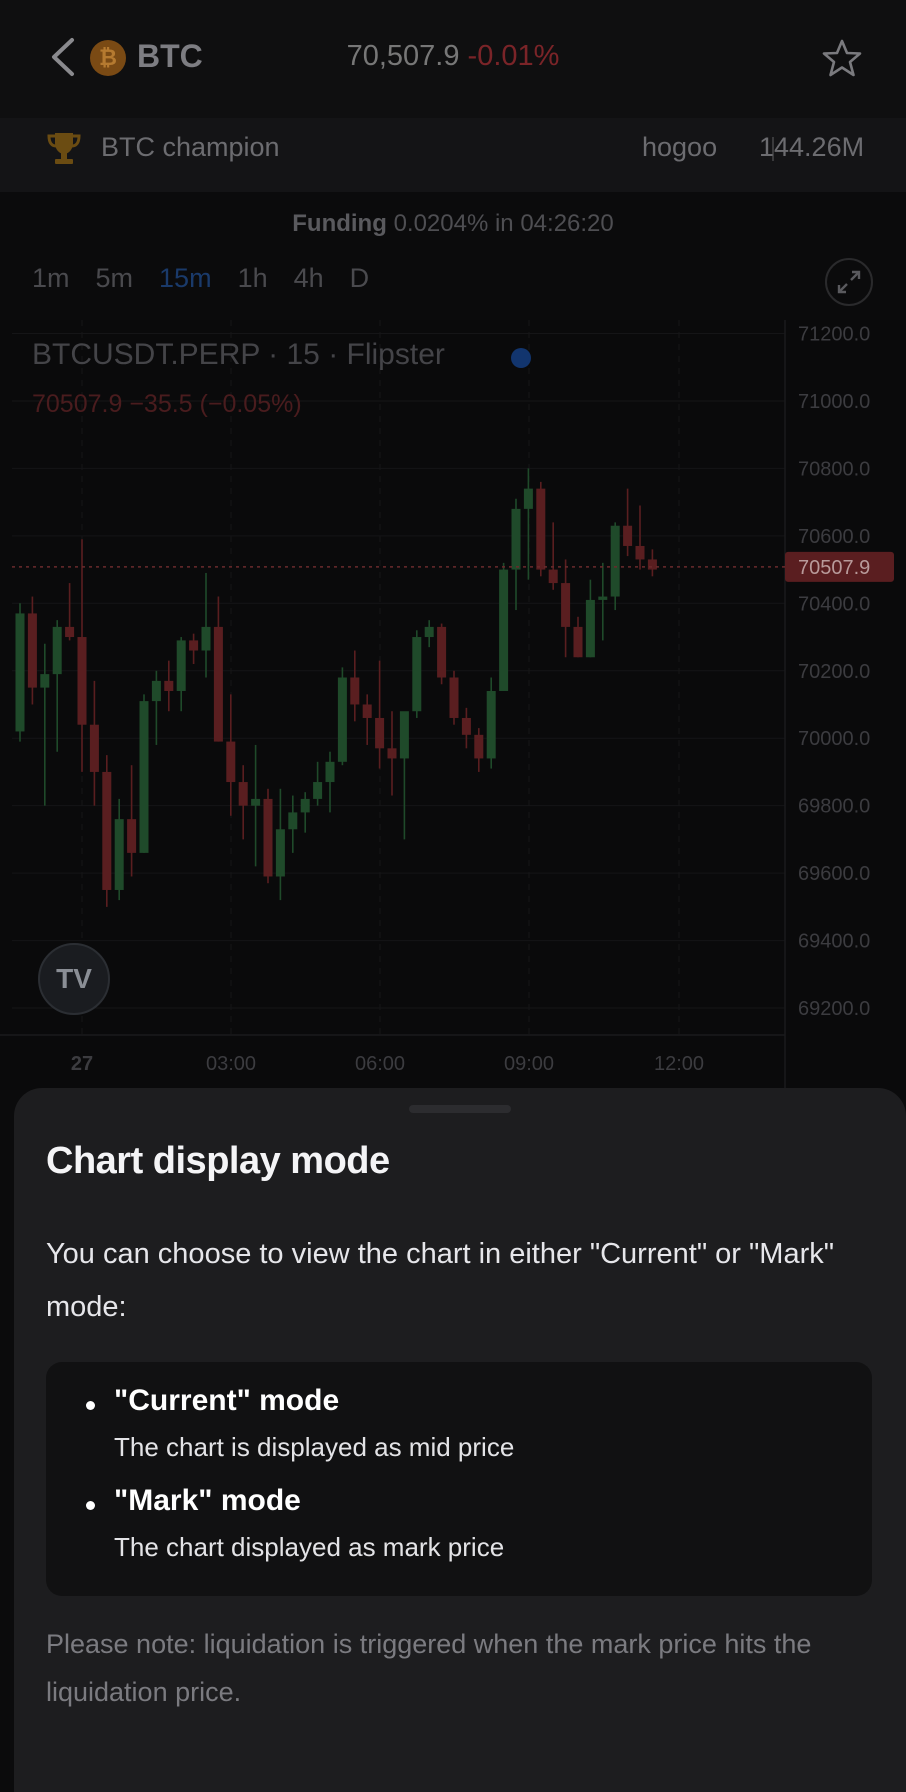  What do you see at coordinates (834, 942) in the screenshot?
I see `y-tick-label: 69400.0` at bounding box center [834, 942].